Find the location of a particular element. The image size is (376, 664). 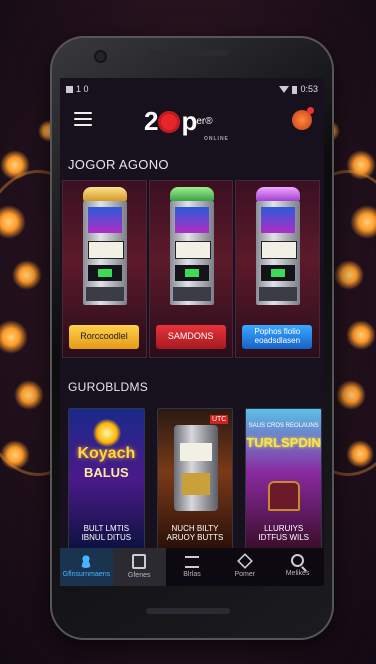

nav-item-lists: Blrlas is located at coordinates (192, 567).